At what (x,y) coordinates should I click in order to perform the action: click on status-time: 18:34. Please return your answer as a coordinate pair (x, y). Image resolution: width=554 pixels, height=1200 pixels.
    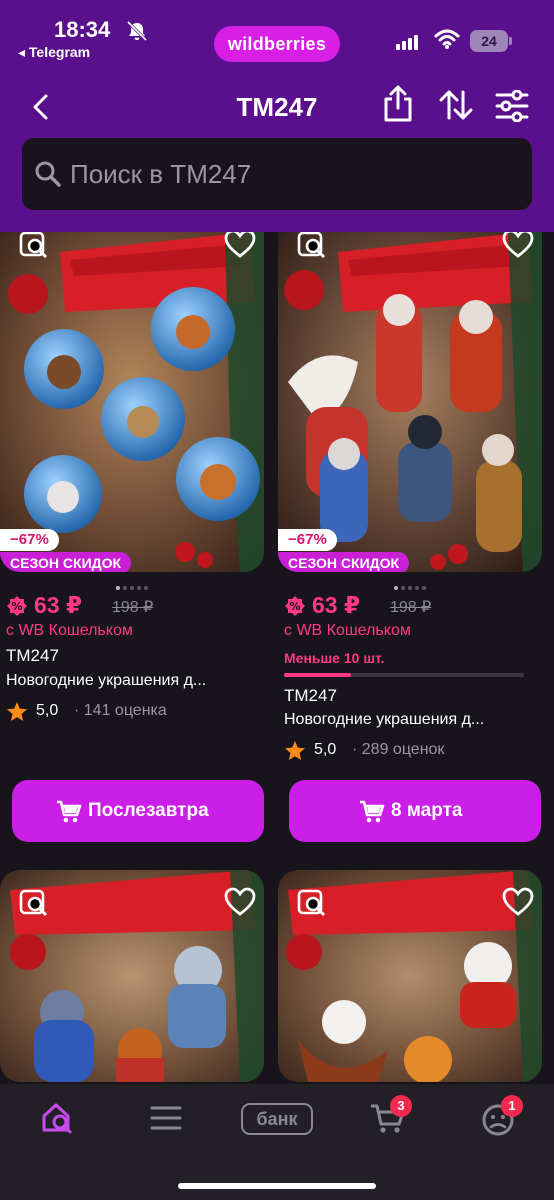
    Looking at the image, I should click on (82, 29).